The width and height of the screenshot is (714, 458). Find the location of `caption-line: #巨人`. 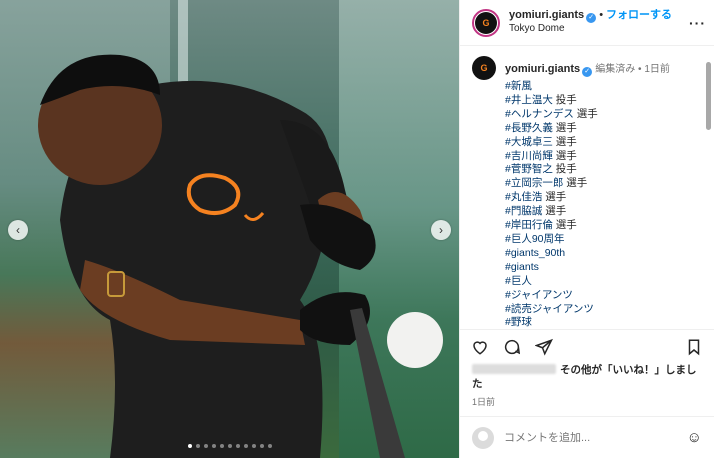

caption-line: #巨人 is located at coordinates (603, 282).